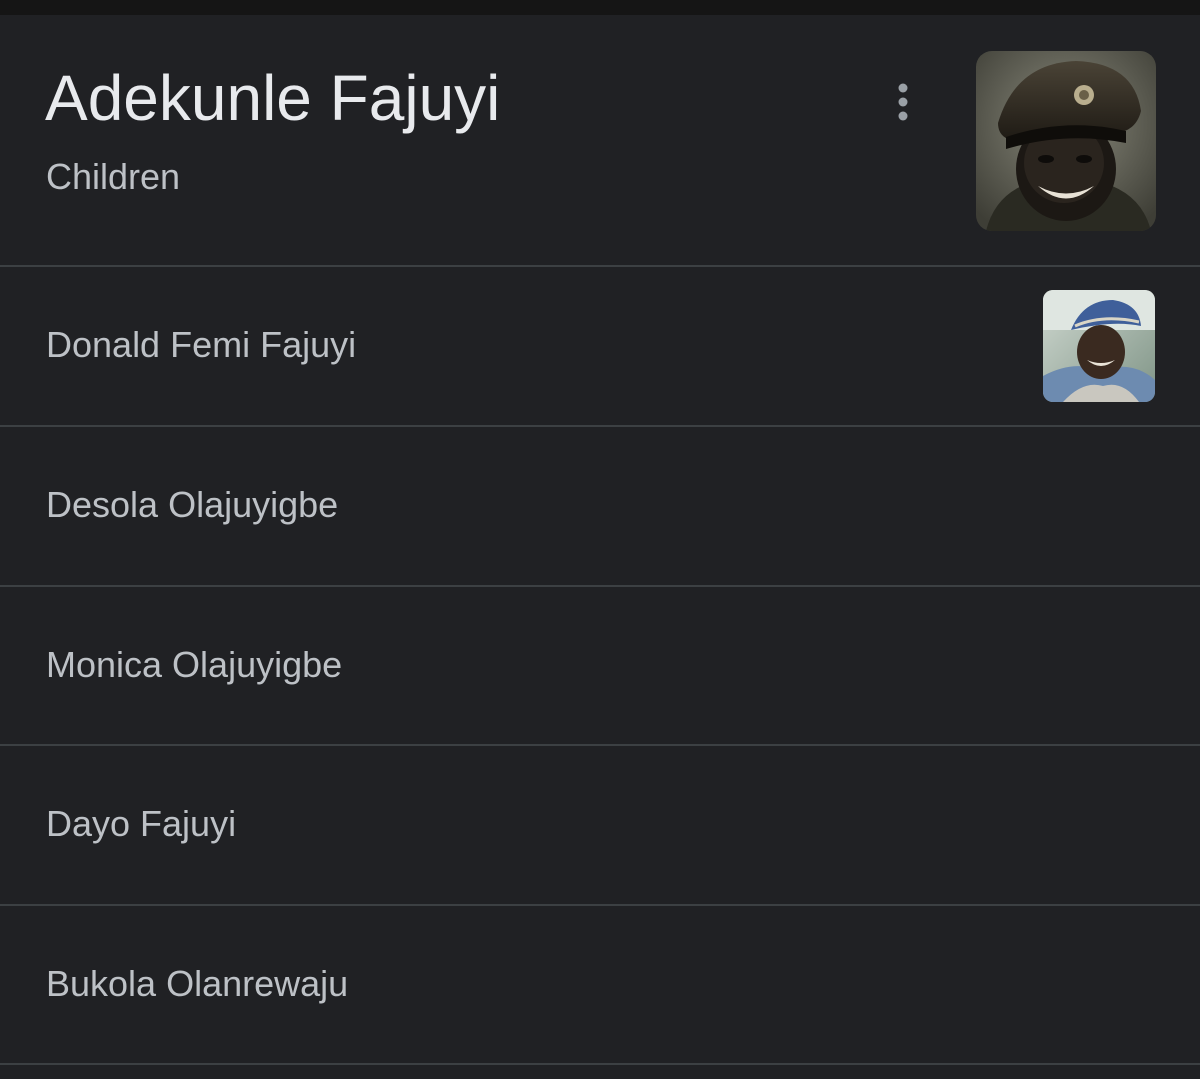 The image size is (1200, 1079). What do you see at coordinates (197, 983) in the screenshot?
I see `child-name: Bukola Olanrewaju` at bounding box center [197, 983].